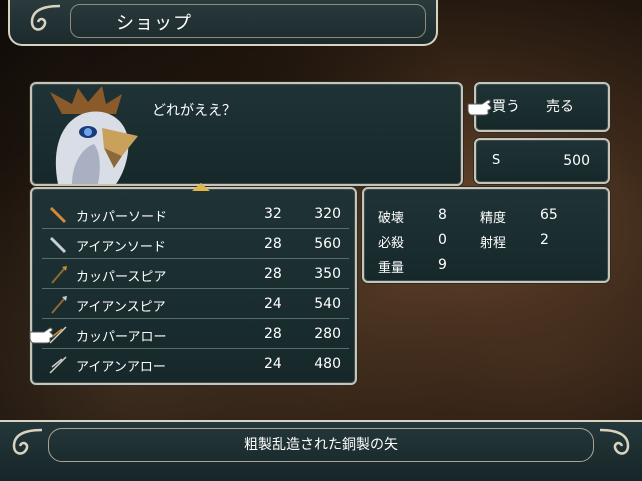 The width and height of the screenshot is (642, 481). What do you see at coordinates (442, 265) in the screenshot?
I see `stat-value-weight: 9` at bounding box center [442, 265].